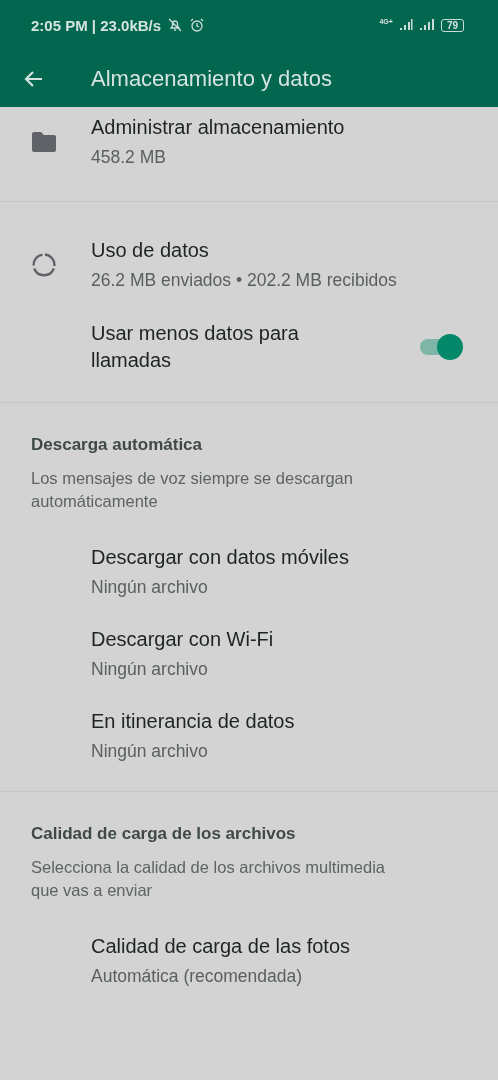 The height and width of the screenshot is (1080, 498). I want to click on settings-item: Descargar con Wi-Fi Ningún archivo, so click(249, 654).